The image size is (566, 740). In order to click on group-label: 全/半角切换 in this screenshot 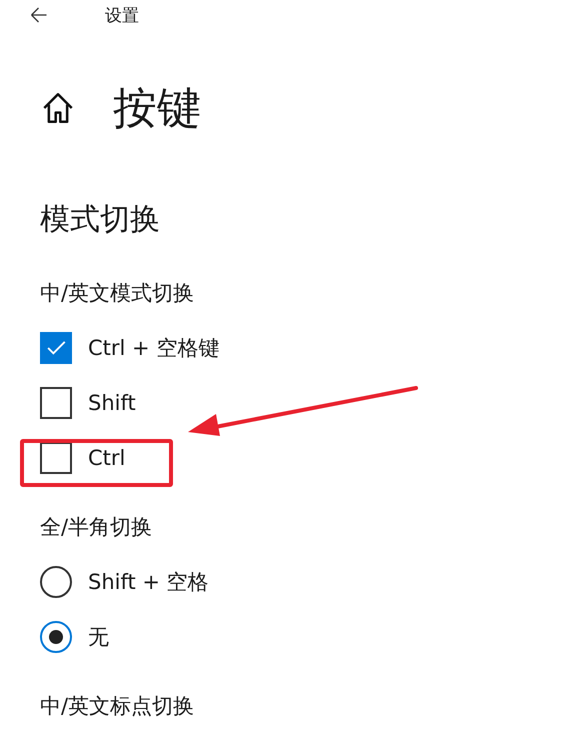, I will do `click(97, 527)`.